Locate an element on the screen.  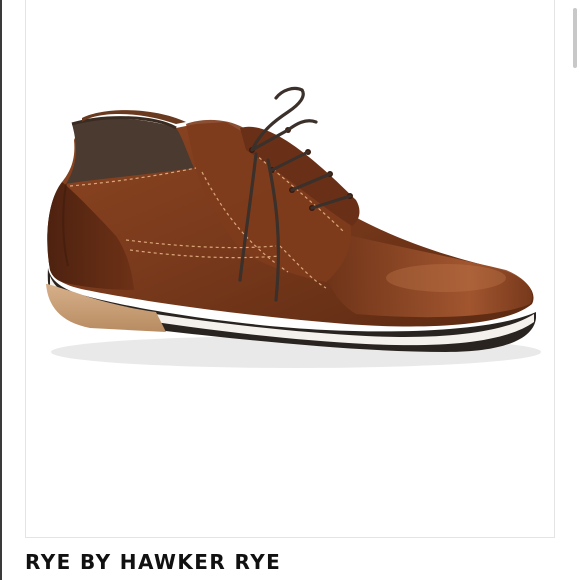
product-title: RYE BY HAWKER RYE is located at coordinates (153, 562).